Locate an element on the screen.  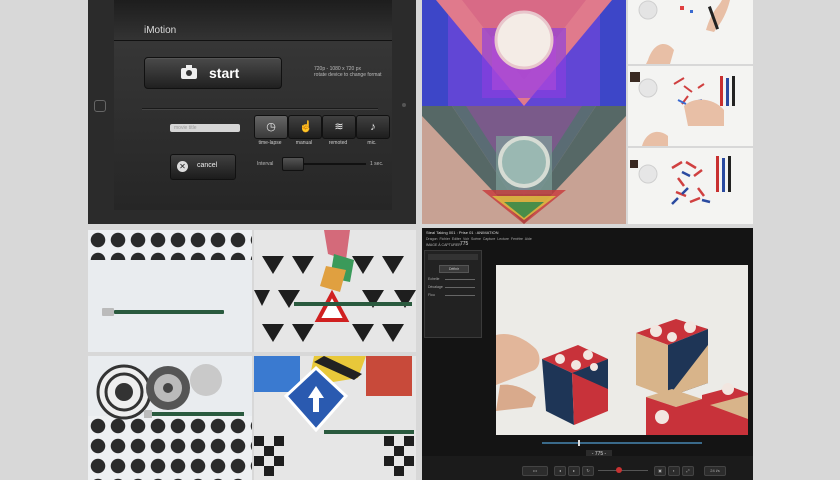
interval-slider-knob is located at coordinates (293, 164).